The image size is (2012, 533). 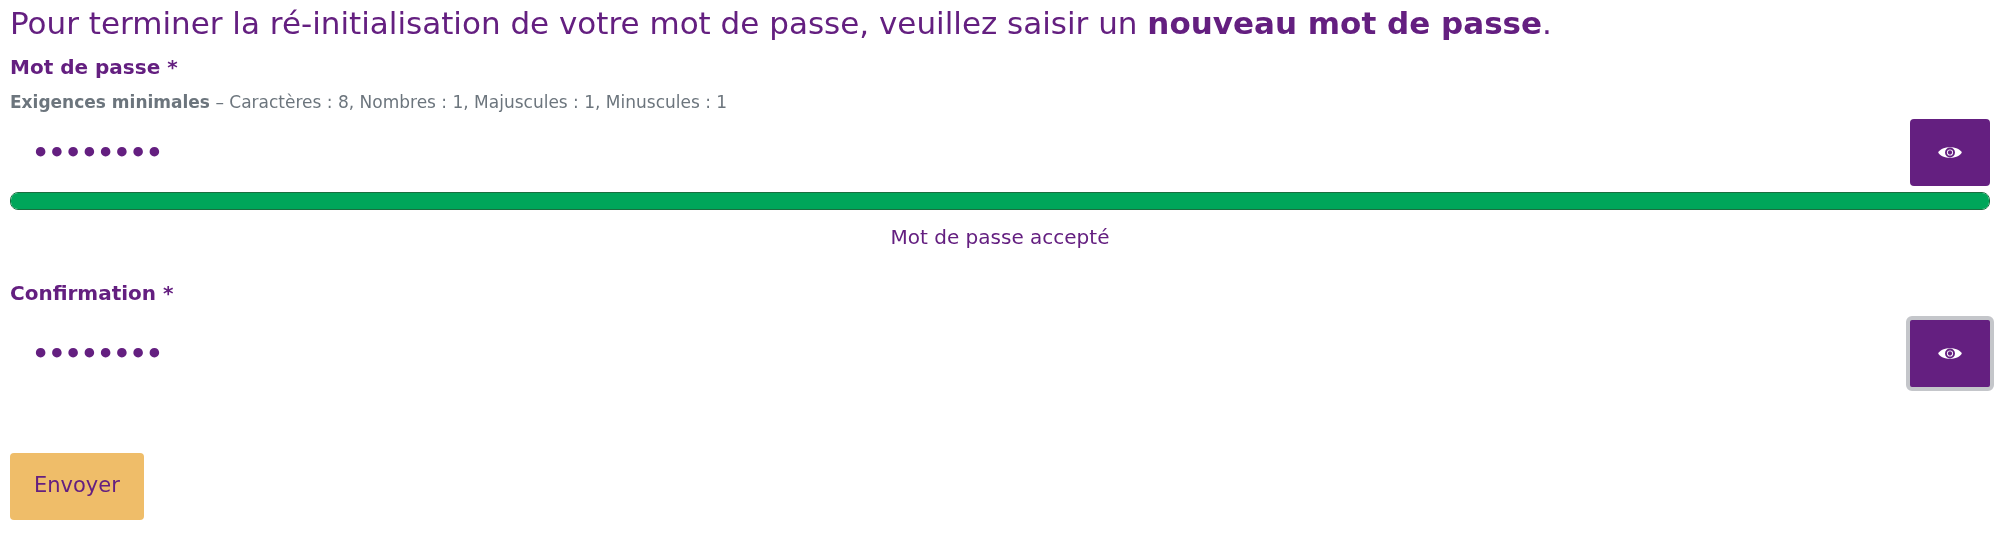 What do you see at coordinates (77, 486) in the screenshot?
I see `submit-button: Envoyer` at bounding box center [77, 486].